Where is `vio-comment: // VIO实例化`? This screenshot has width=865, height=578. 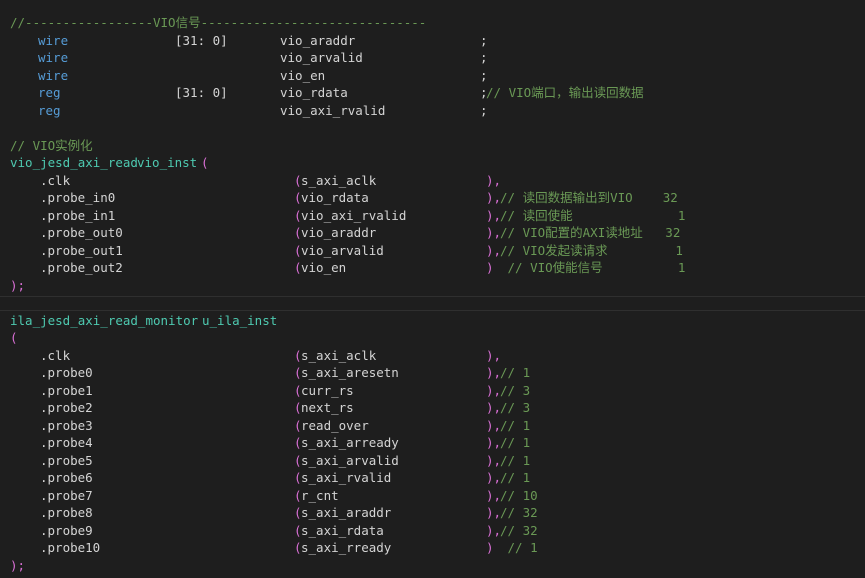 vio-comment: // VIO实例化 is located at coordinates (51, 145).